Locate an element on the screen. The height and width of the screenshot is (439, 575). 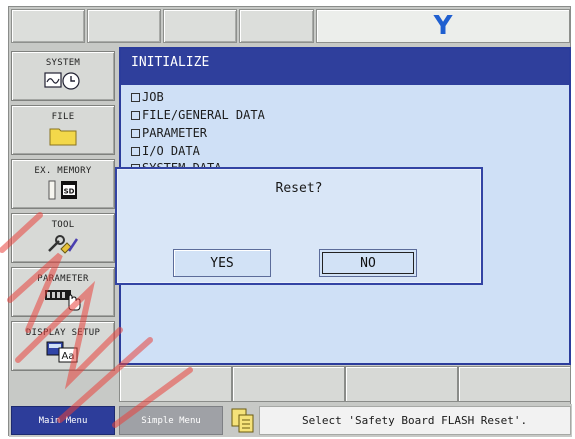
yes-button: YES is located at coordinates (222, 263).